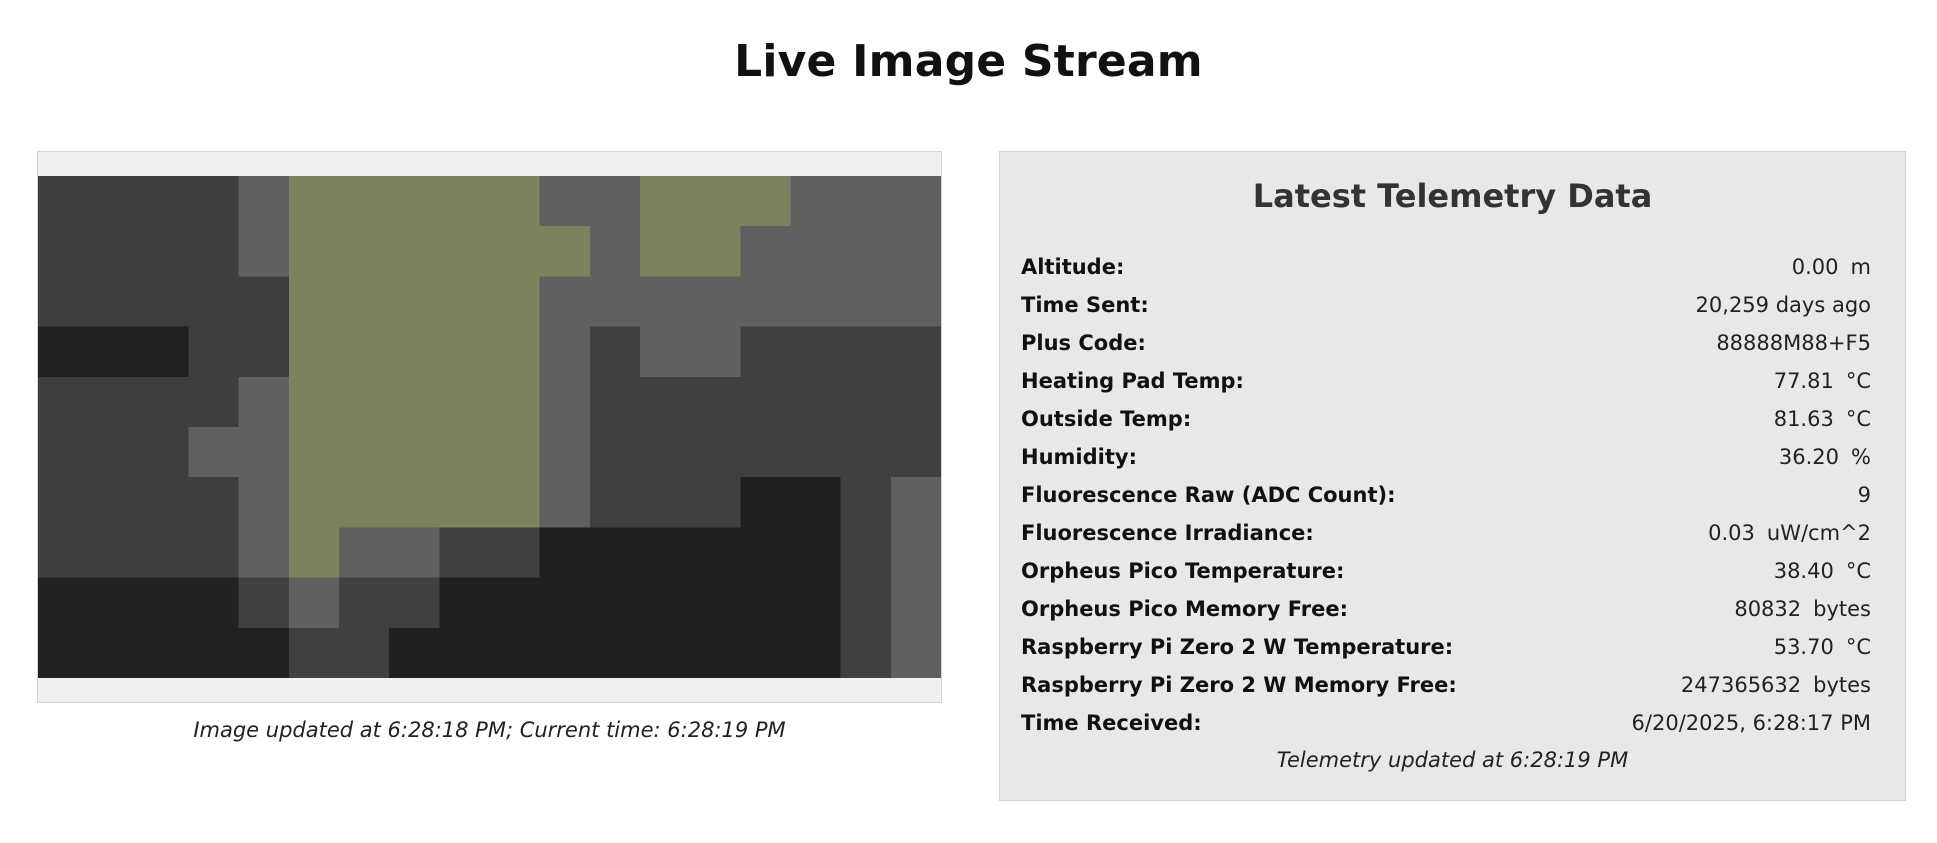  I want to click on row-label: Outside Temp:, so click(1106, 419).